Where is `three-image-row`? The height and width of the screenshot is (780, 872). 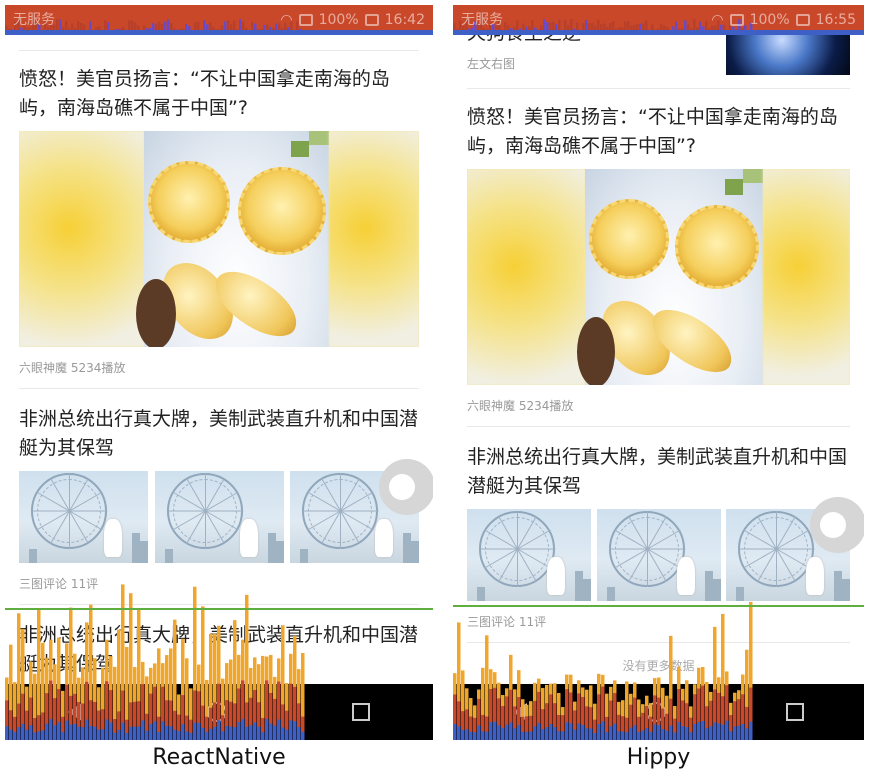 three-image-row is located at coordinates (219, 517).